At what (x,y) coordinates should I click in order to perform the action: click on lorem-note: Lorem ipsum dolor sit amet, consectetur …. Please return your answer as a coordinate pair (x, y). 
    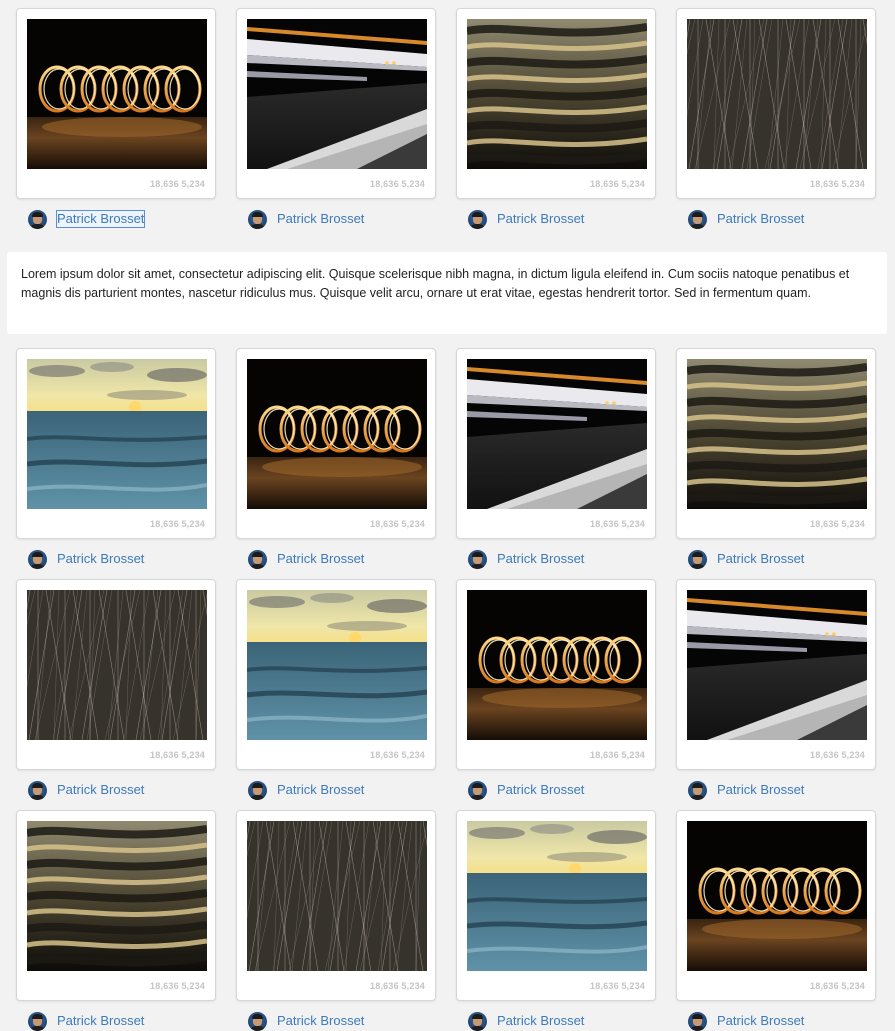
    Looking at the image, I should click on (447, 293).